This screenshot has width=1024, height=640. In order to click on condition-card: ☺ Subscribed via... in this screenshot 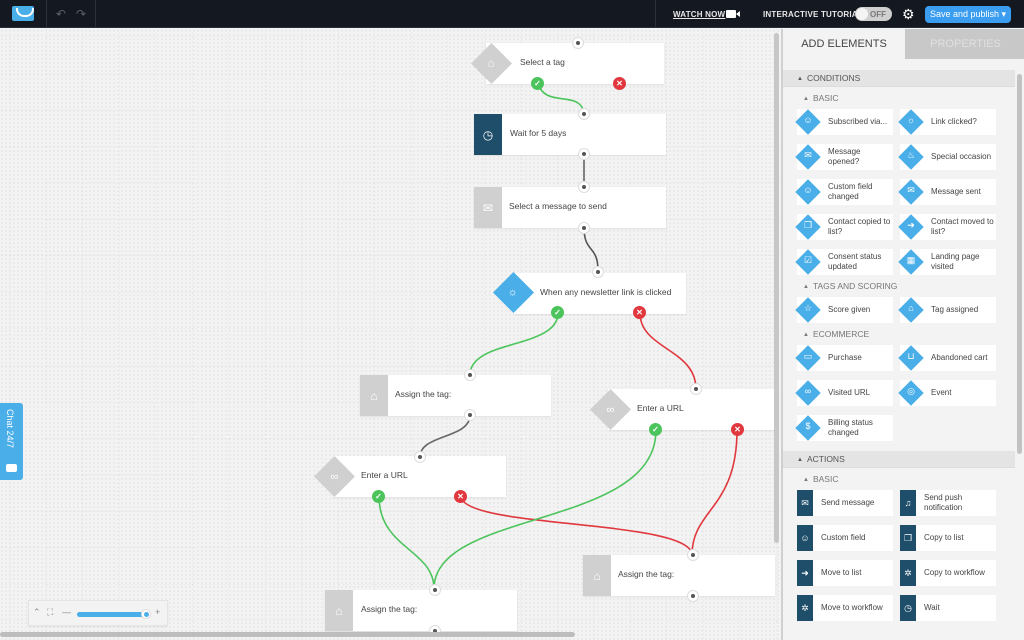, I will do `click(844, 122)`.